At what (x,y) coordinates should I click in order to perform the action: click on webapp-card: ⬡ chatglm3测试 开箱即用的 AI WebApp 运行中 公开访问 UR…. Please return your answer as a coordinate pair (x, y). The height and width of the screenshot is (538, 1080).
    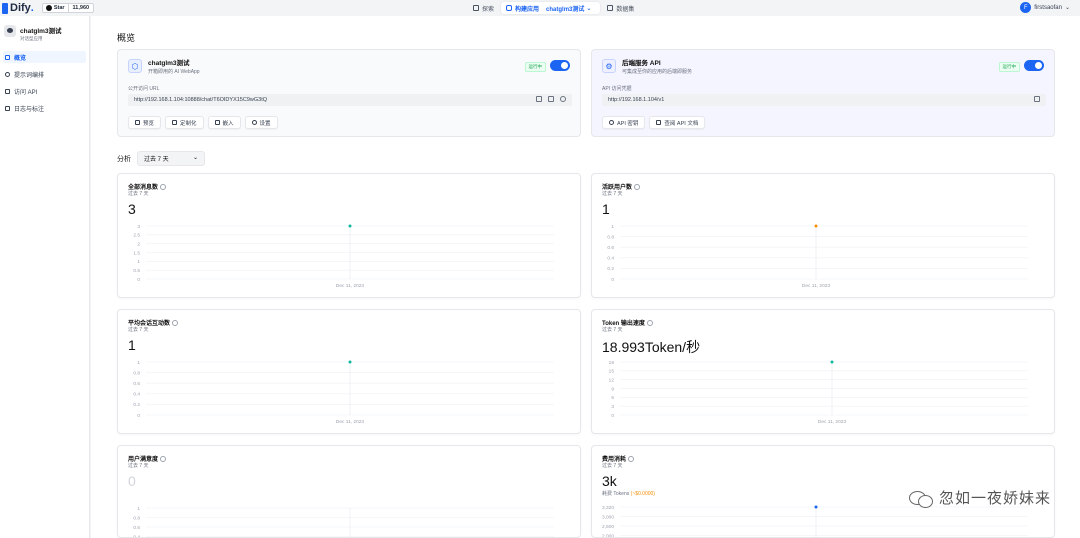
    Looking at the image, I should click on (349, 93).